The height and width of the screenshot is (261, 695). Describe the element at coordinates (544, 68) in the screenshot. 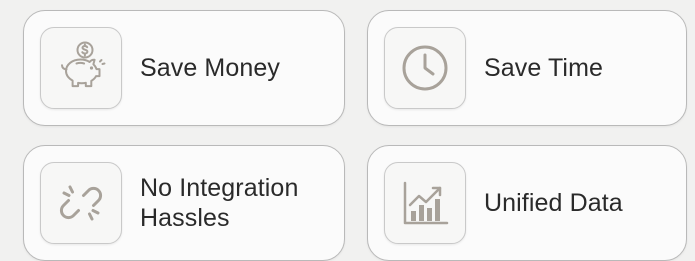

I see `save-time-label: Save Time` at that location.